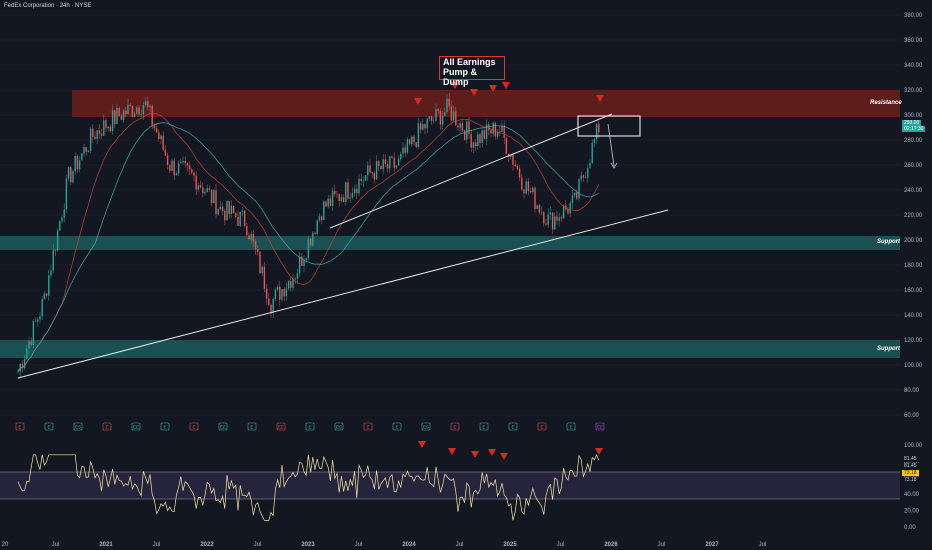 This screenshot has height=550, width=932. Describe the element at coordinates (308, 545) in the screenshot. I see `time-tick-label: 2023` at that location.